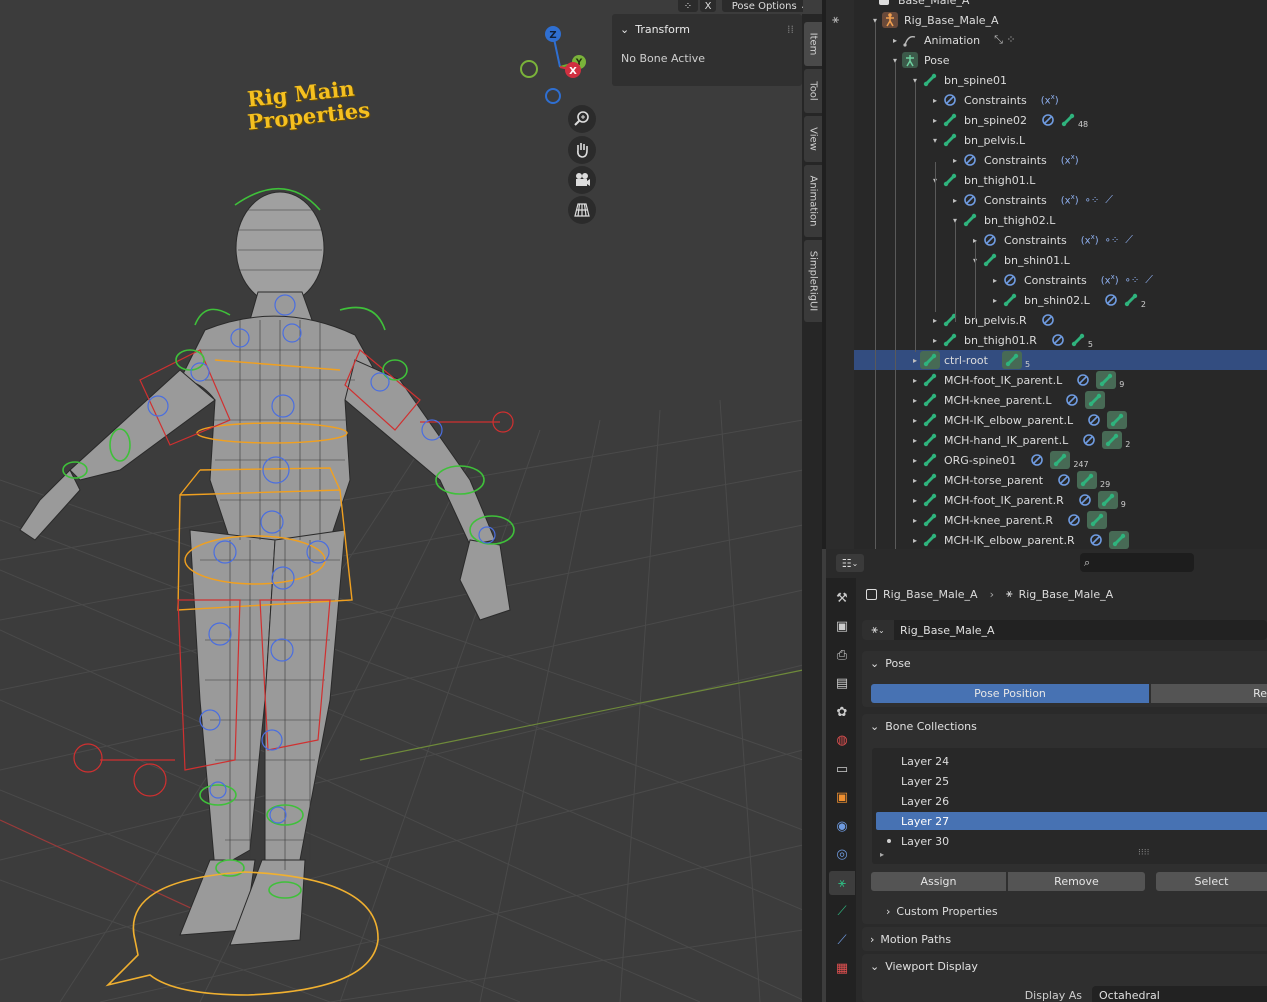  Describe the element at coordinates (813, 201) in the screenshot. I see `tab-animation: Animation` at that location.